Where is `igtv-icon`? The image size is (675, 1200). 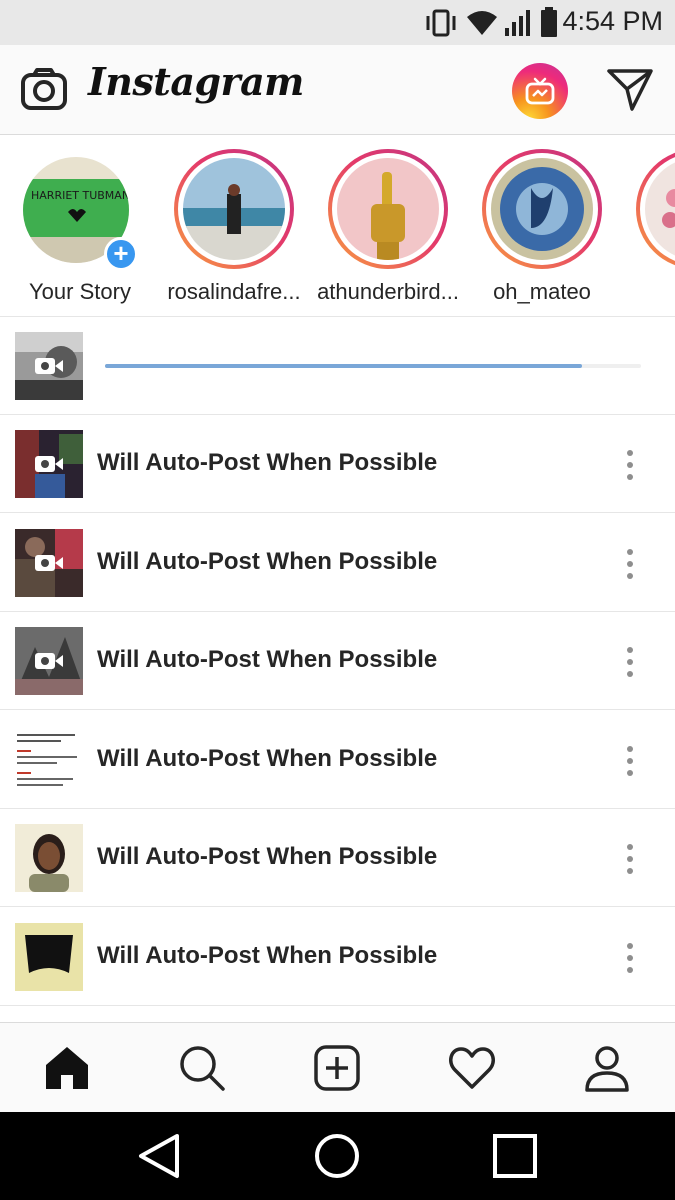 igtv-icon is located at coordinates (540, 91).